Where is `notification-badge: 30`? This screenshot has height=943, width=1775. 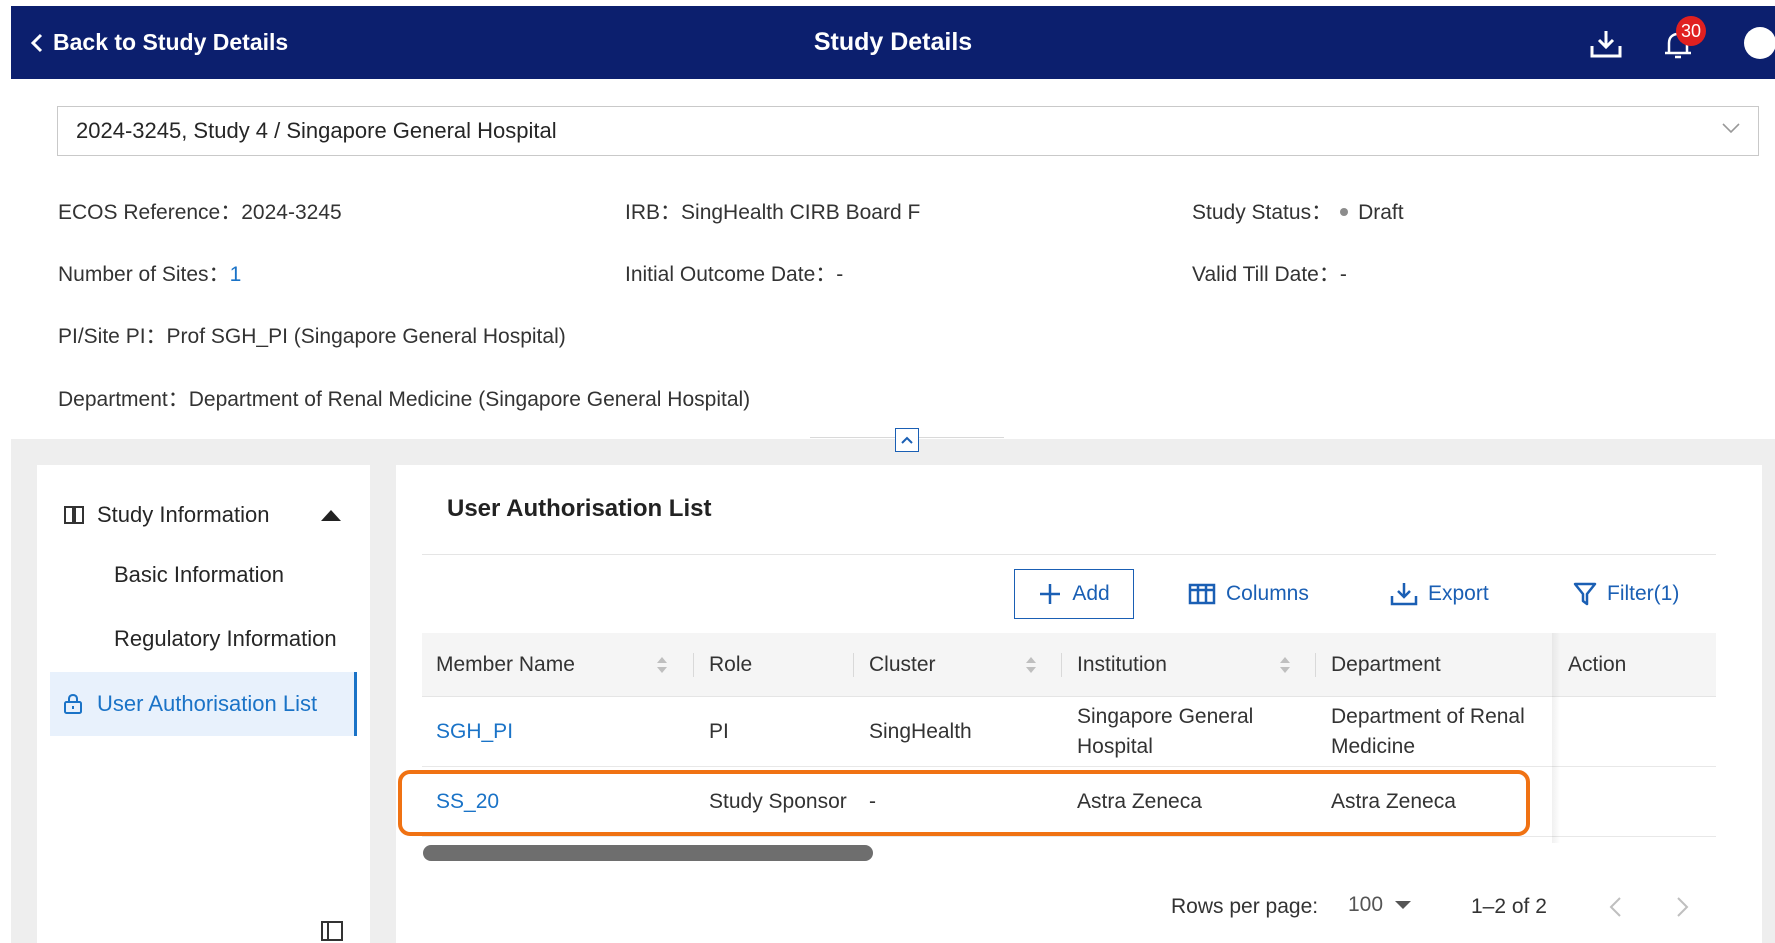 notification-badge: 30 is located at coordinates (1691, 31).